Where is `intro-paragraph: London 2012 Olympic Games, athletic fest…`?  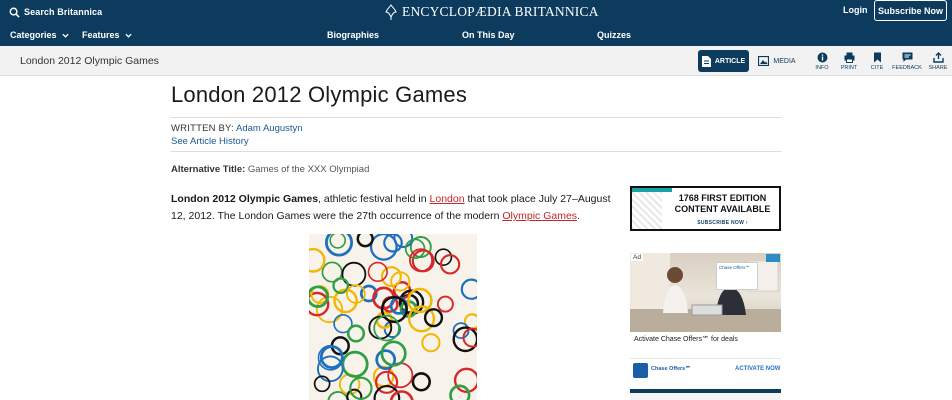 intro-paragraph: London 2012 Olympic Games, athletic fest… is located at coordinates (391, 208).